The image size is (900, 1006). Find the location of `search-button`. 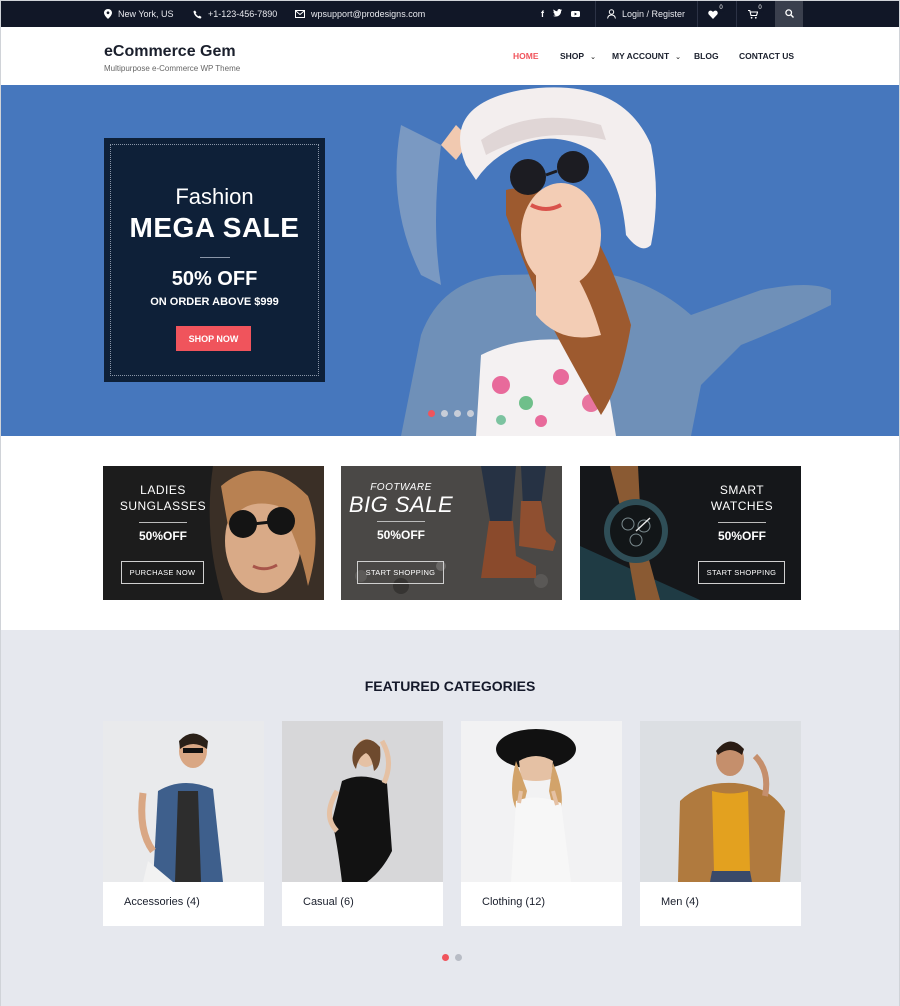

search-button is located at coordinates (789, 14).